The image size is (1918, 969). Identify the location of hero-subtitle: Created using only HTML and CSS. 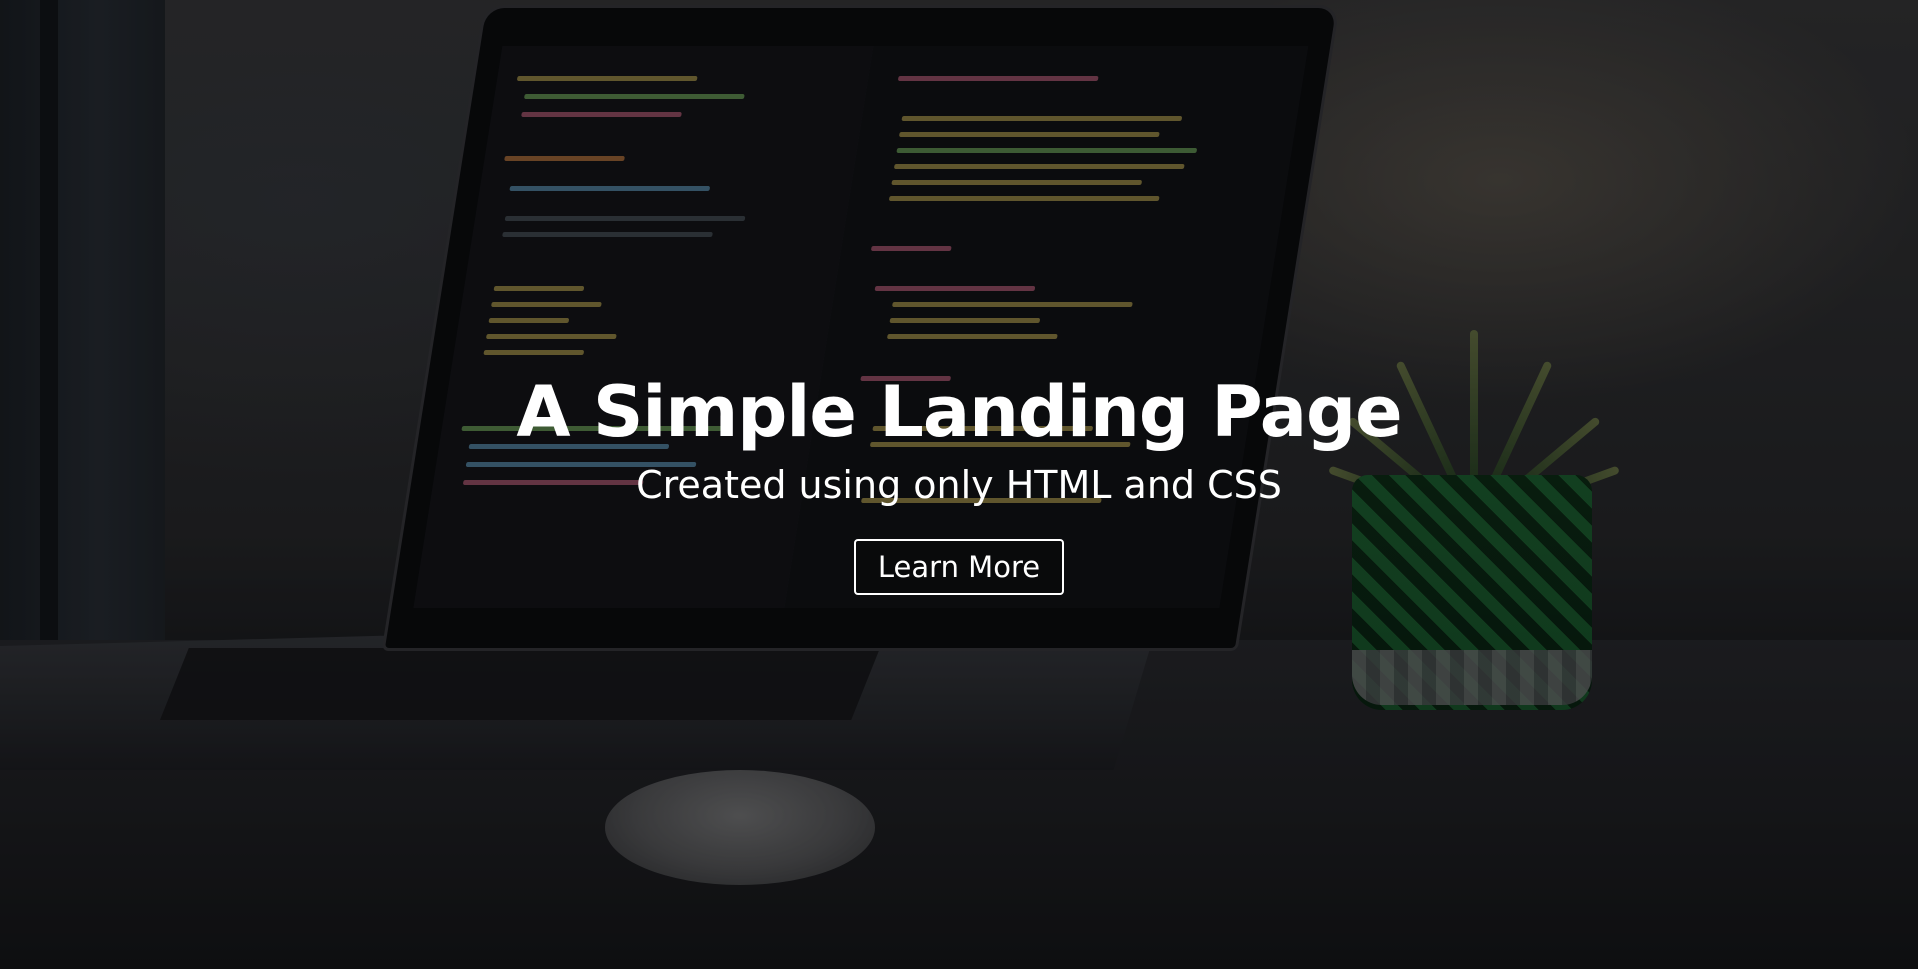
(959, 485).